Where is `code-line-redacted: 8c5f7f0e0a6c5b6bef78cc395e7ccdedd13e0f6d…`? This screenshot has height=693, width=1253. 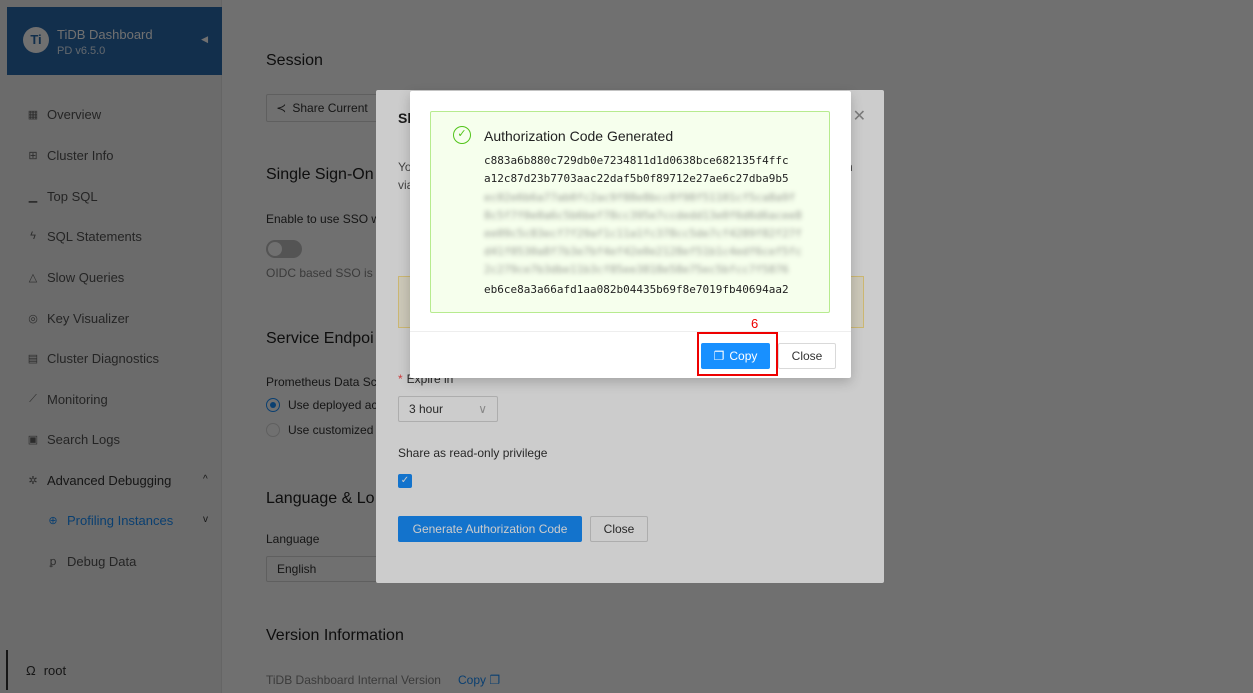
code-line-redacted: 8c5f7f0e0a6c5b6bef78cc395e7ccdedd13e0f6d… is located at coordinates (643, 215).